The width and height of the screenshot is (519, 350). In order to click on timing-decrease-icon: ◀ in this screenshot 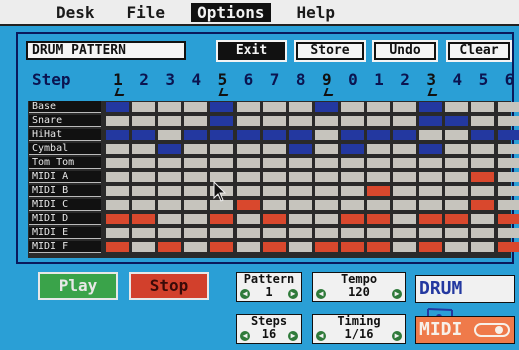, I will do `click(321, 336)`.